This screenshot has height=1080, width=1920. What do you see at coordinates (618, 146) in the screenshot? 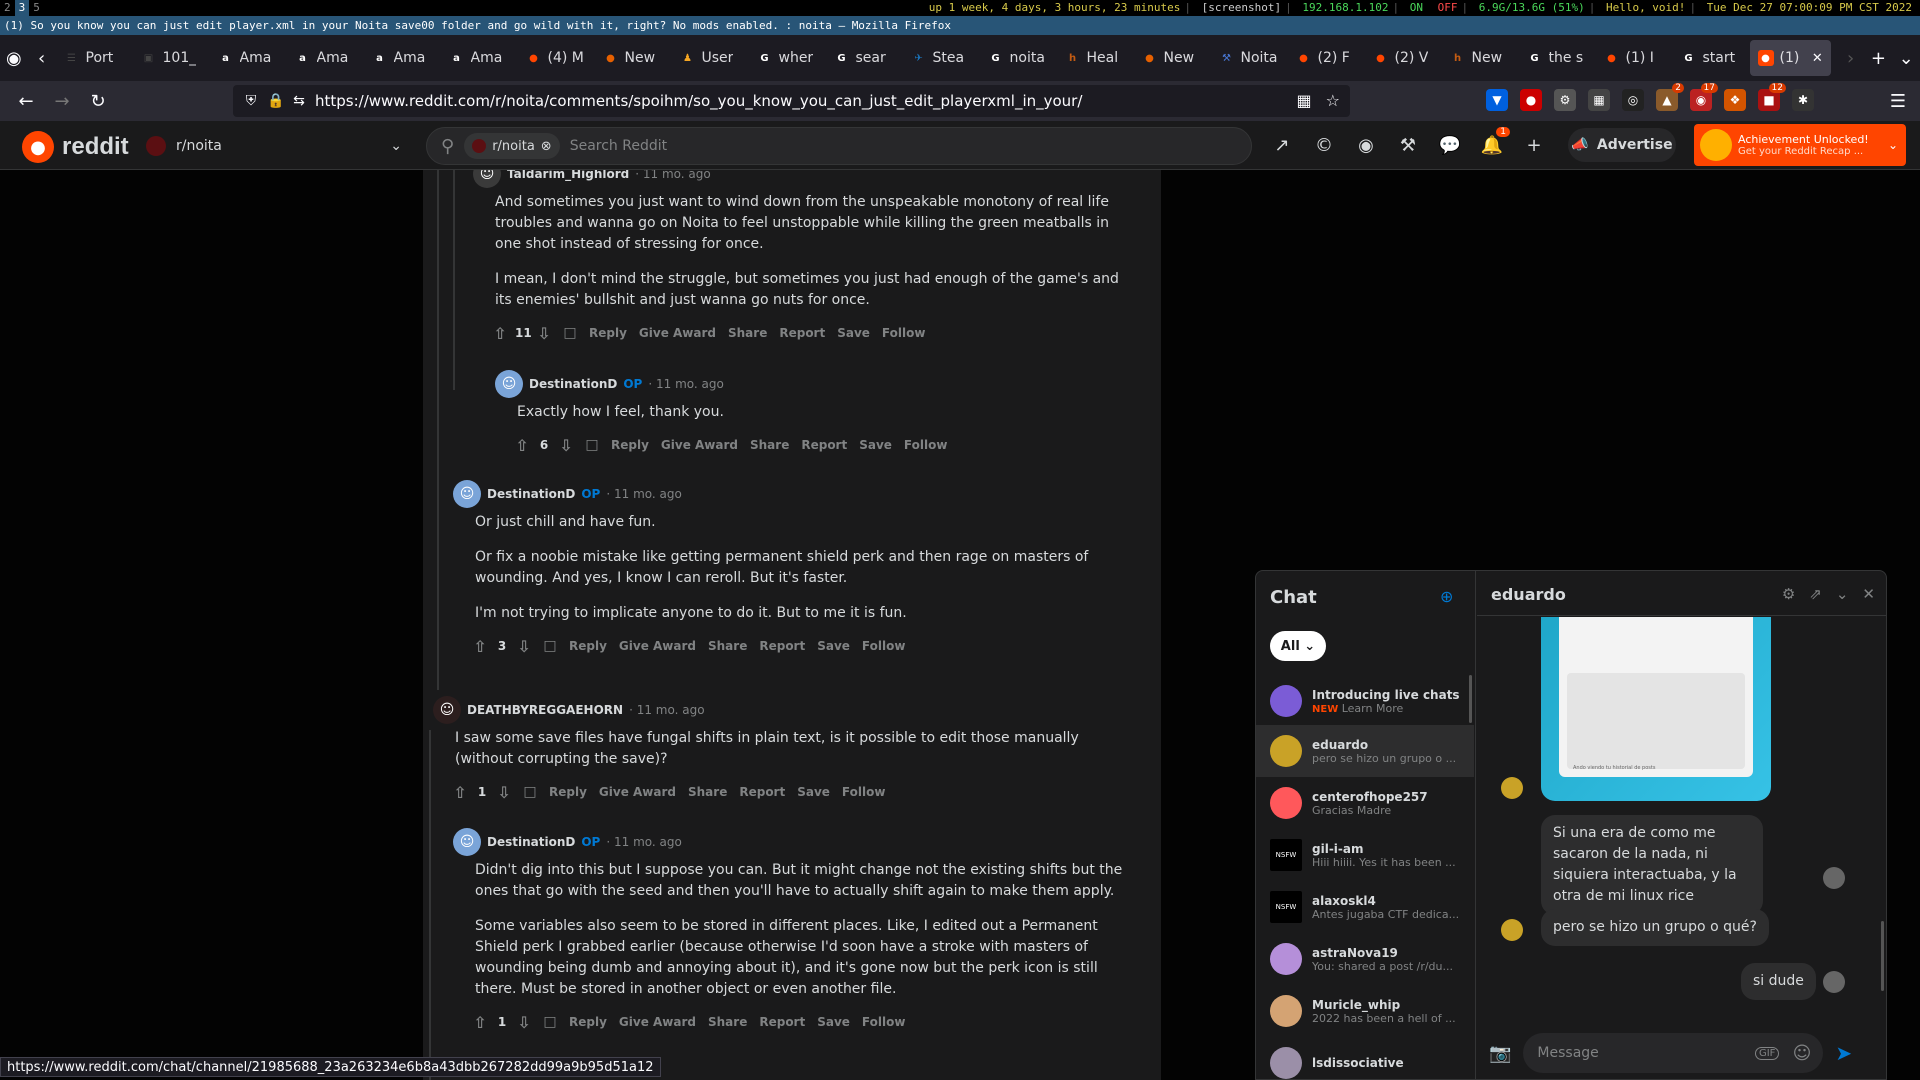
I see `search-input: Search Reddit` at bounding box center [618, 146].